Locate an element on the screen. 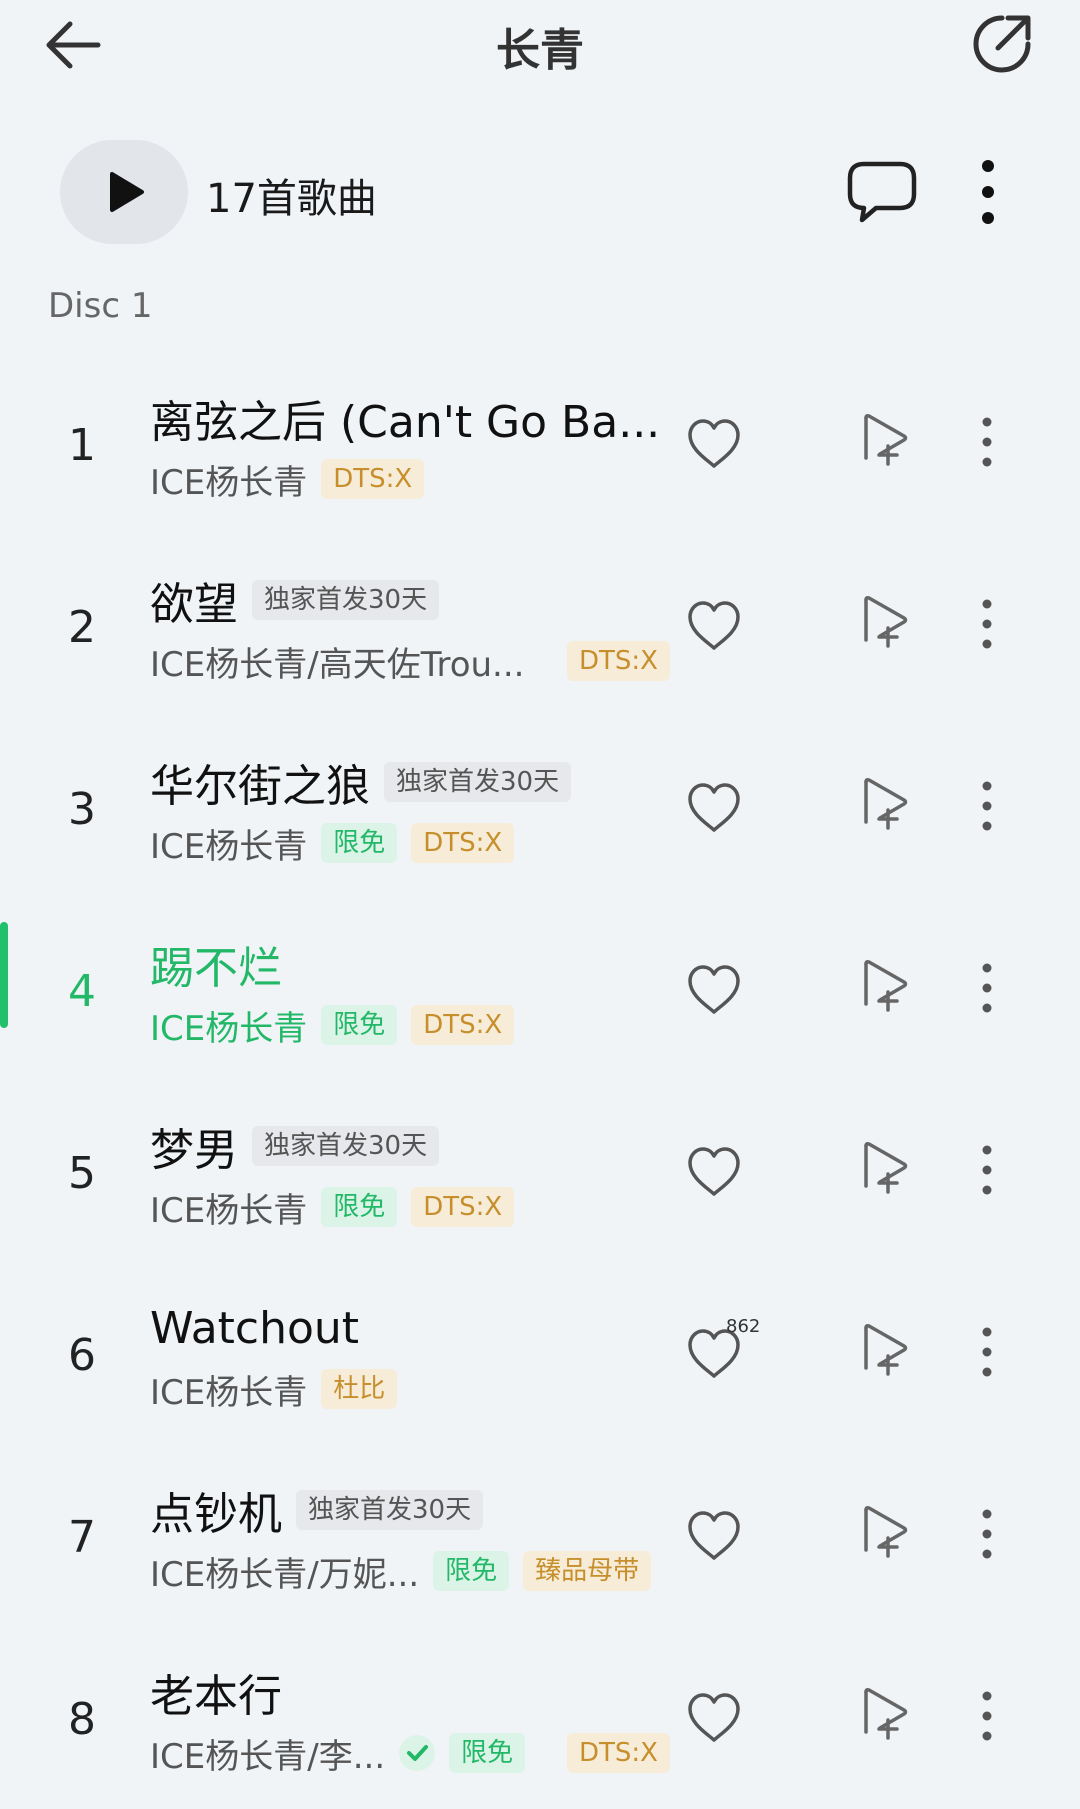 This screenshot has width=1080, height=1809. comment-button is located at coordinates (882, 192).